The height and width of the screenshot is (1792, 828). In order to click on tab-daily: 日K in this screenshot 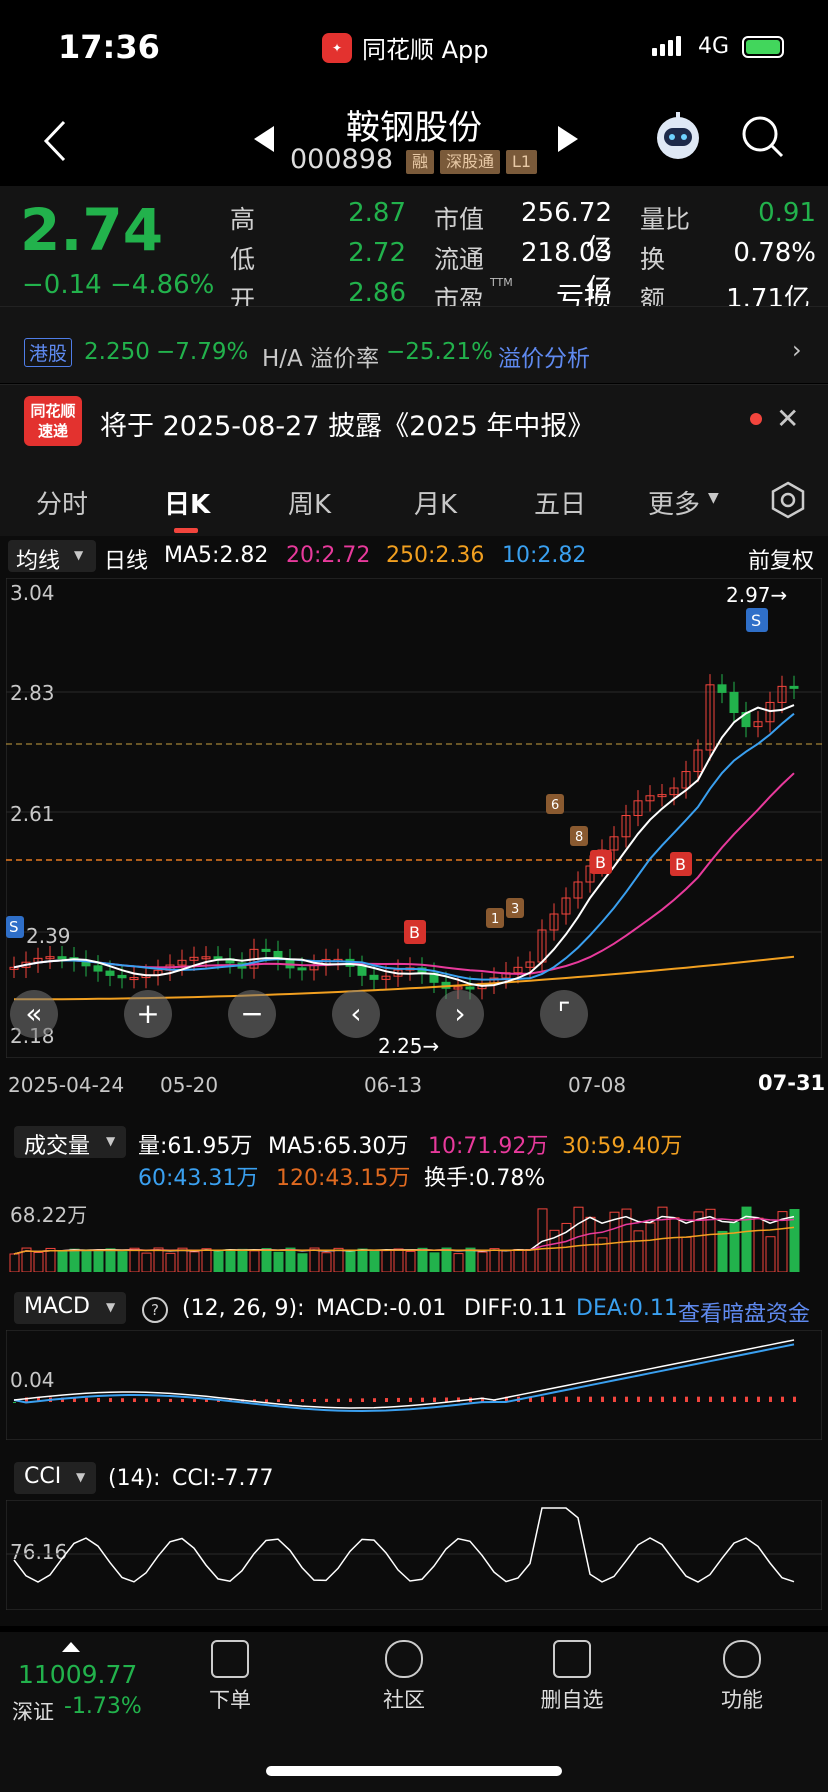, I will do `click(187, 502)`.